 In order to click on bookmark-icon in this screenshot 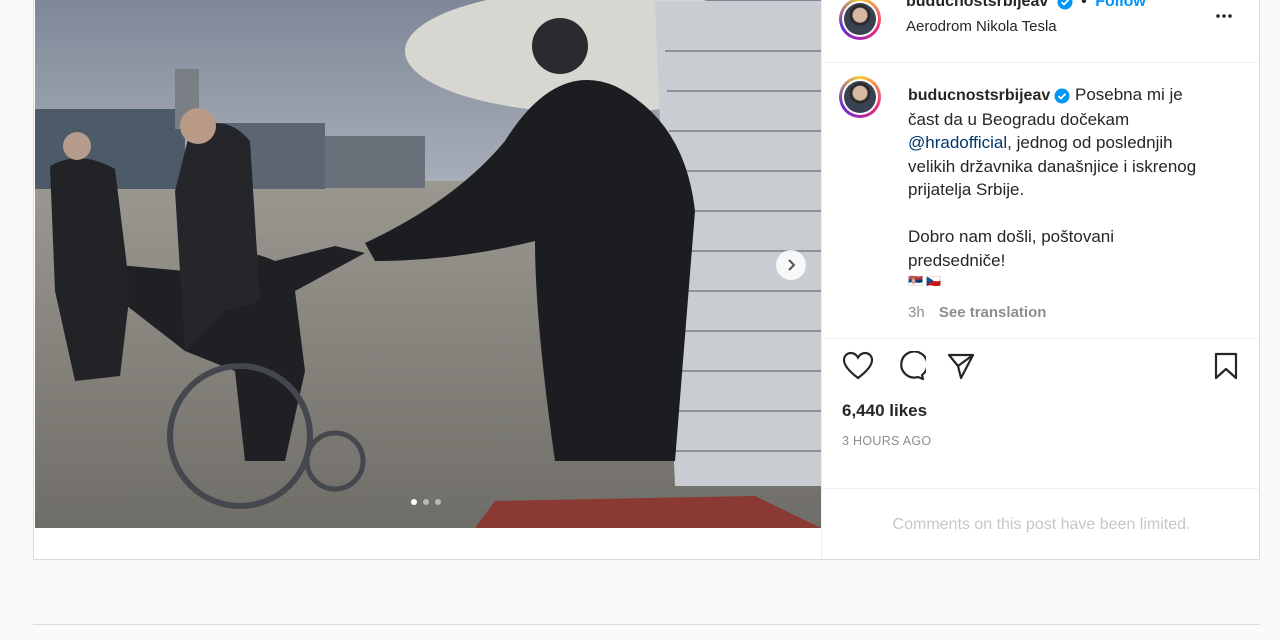, I will do `click(1226, 366)`.